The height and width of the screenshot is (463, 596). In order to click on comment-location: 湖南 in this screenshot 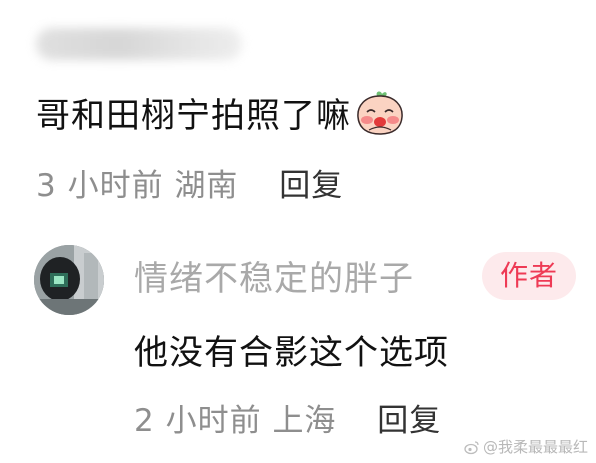, I will do `click(206, 186)`.